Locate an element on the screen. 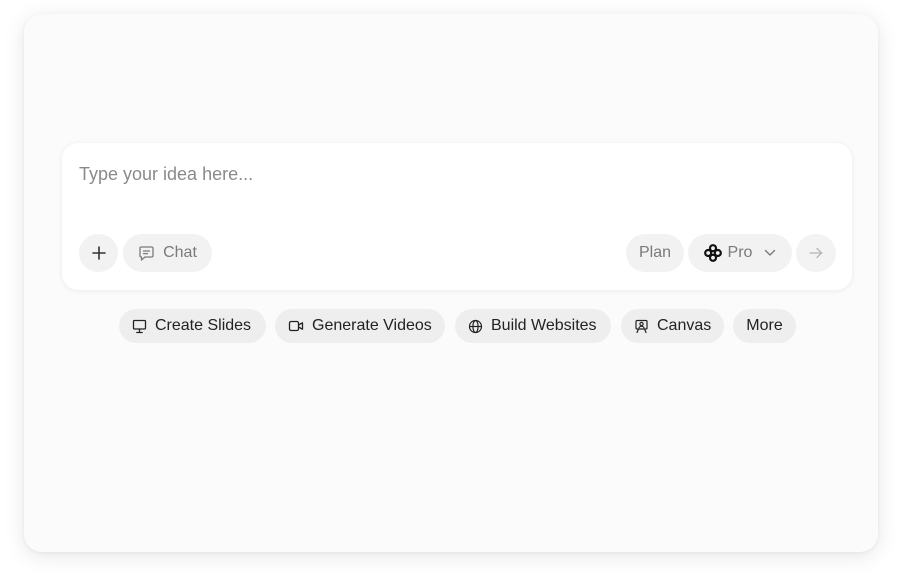  prompt-input is located at coordinates (429, 174).